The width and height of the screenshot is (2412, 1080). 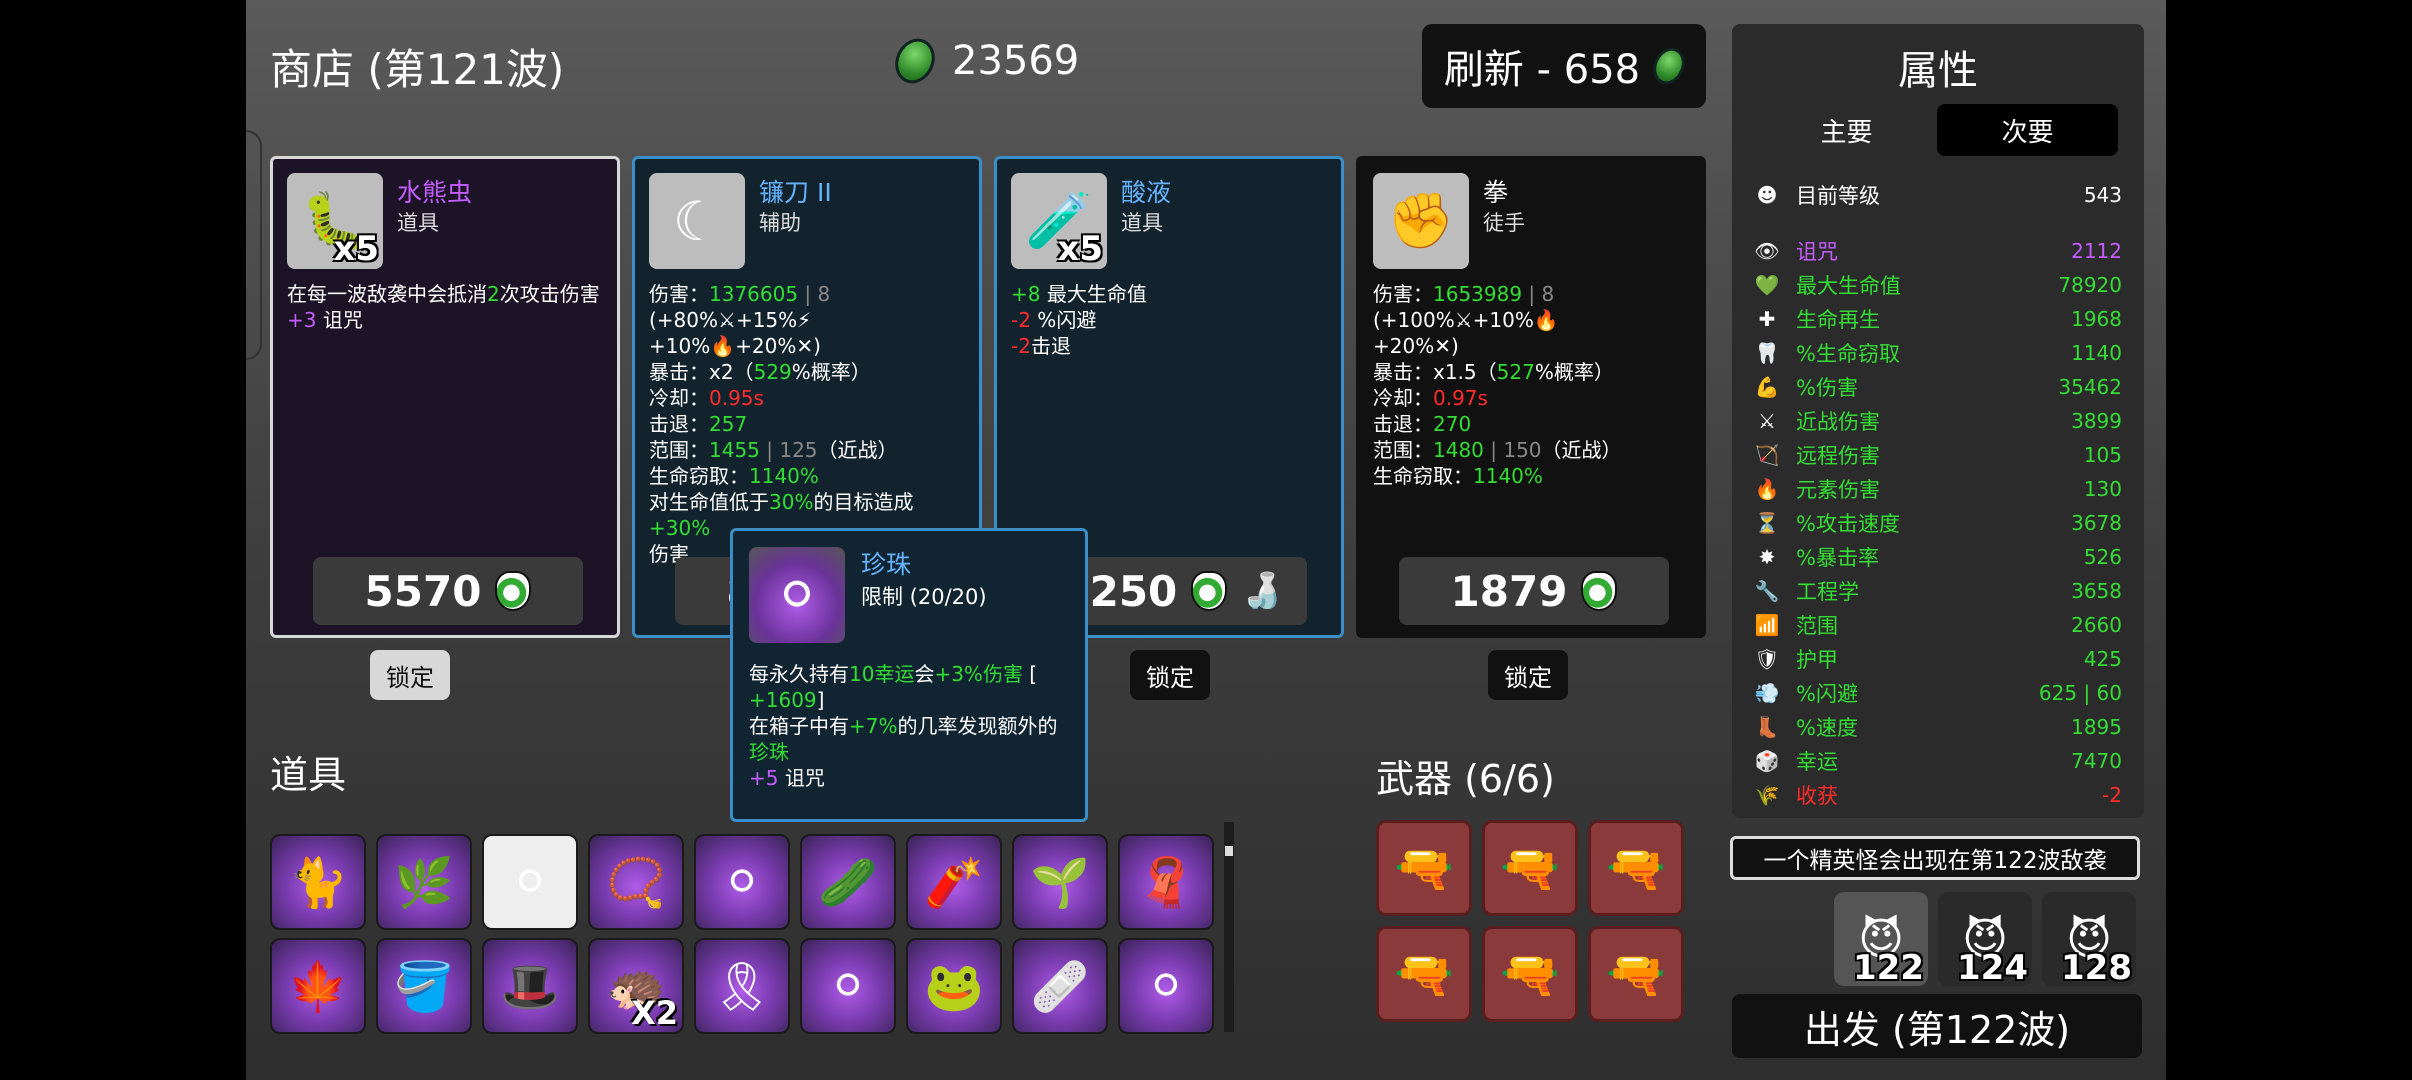 I want to click on stat-label: 护甲, so click(x=1817, y=660).